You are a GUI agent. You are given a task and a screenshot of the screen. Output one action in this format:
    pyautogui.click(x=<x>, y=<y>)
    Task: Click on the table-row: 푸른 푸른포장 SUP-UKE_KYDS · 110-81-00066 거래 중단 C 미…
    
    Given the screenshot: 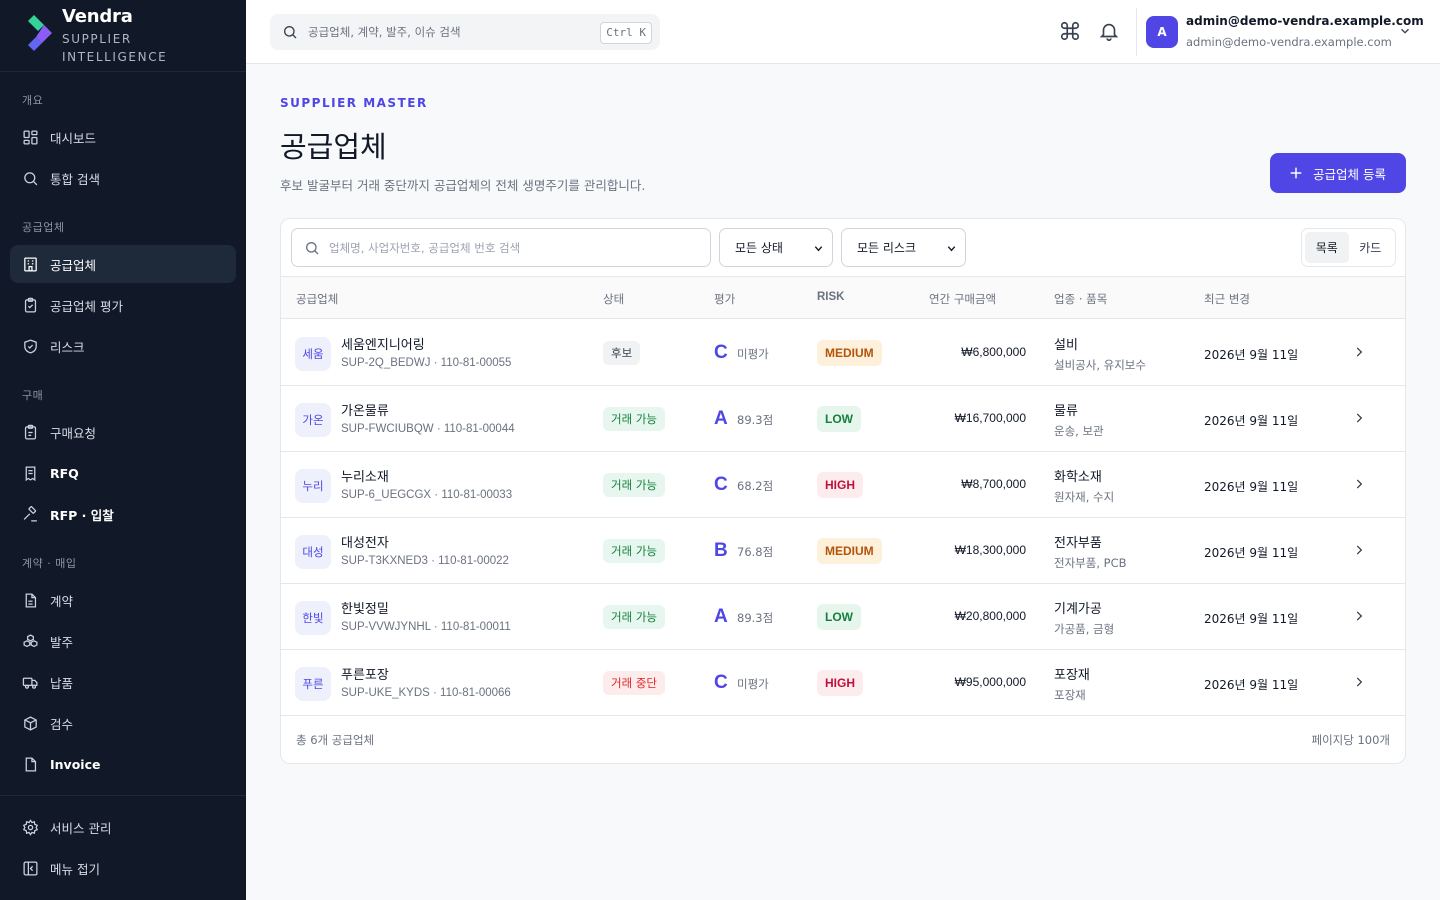 What is the action you would take?
    pyautogui.click(x=843, y=683)
    